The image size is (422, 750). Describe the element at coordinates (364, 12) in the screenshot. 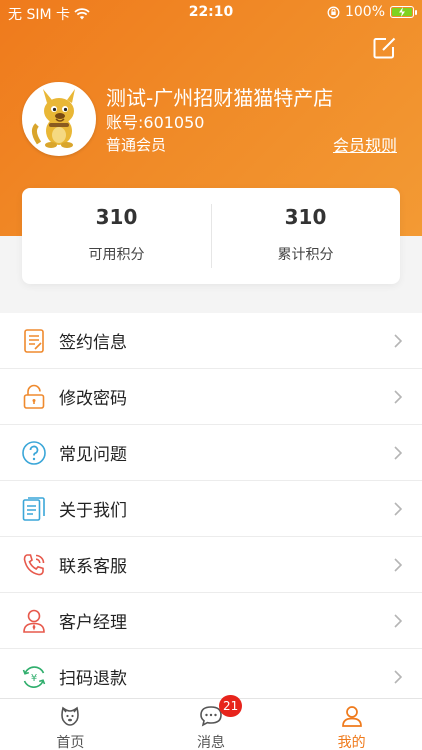

I see `battery-percent: 100%` at that location.